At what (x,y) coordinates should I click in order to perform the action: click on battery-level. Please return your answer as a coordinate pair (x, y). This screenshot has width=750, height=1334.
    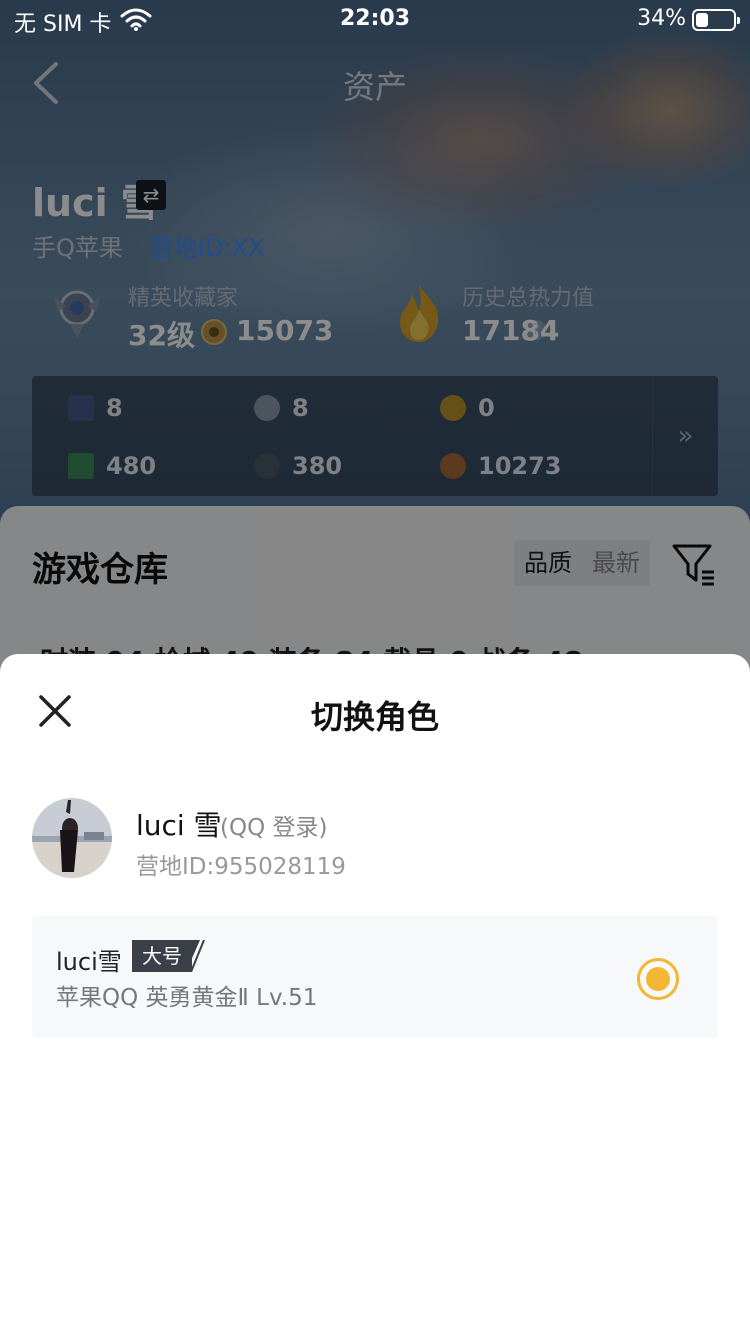
    Looking at the image, I should click on (702, 20).